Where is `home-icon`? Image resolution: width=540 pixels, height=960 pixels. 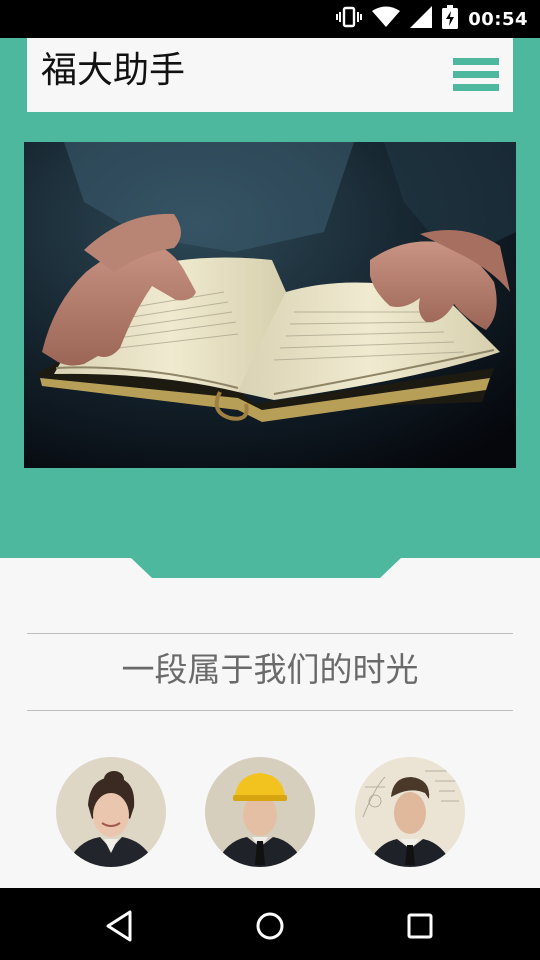 home-icon is located at coordinates (270, 926).